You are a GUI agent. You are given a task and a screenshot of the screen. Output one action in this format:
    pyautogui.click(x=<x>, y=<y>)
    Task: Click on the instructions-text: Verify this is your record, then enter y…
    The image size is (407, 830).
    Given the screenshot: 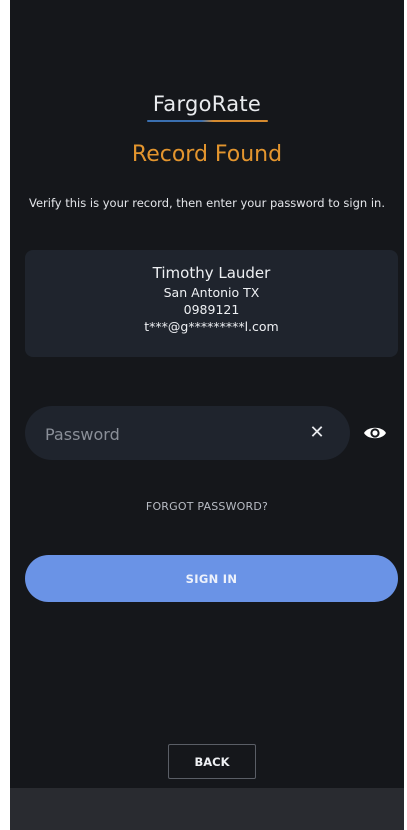 What is the action you would take?
    pyautogui.click(x=206, y=203)
    